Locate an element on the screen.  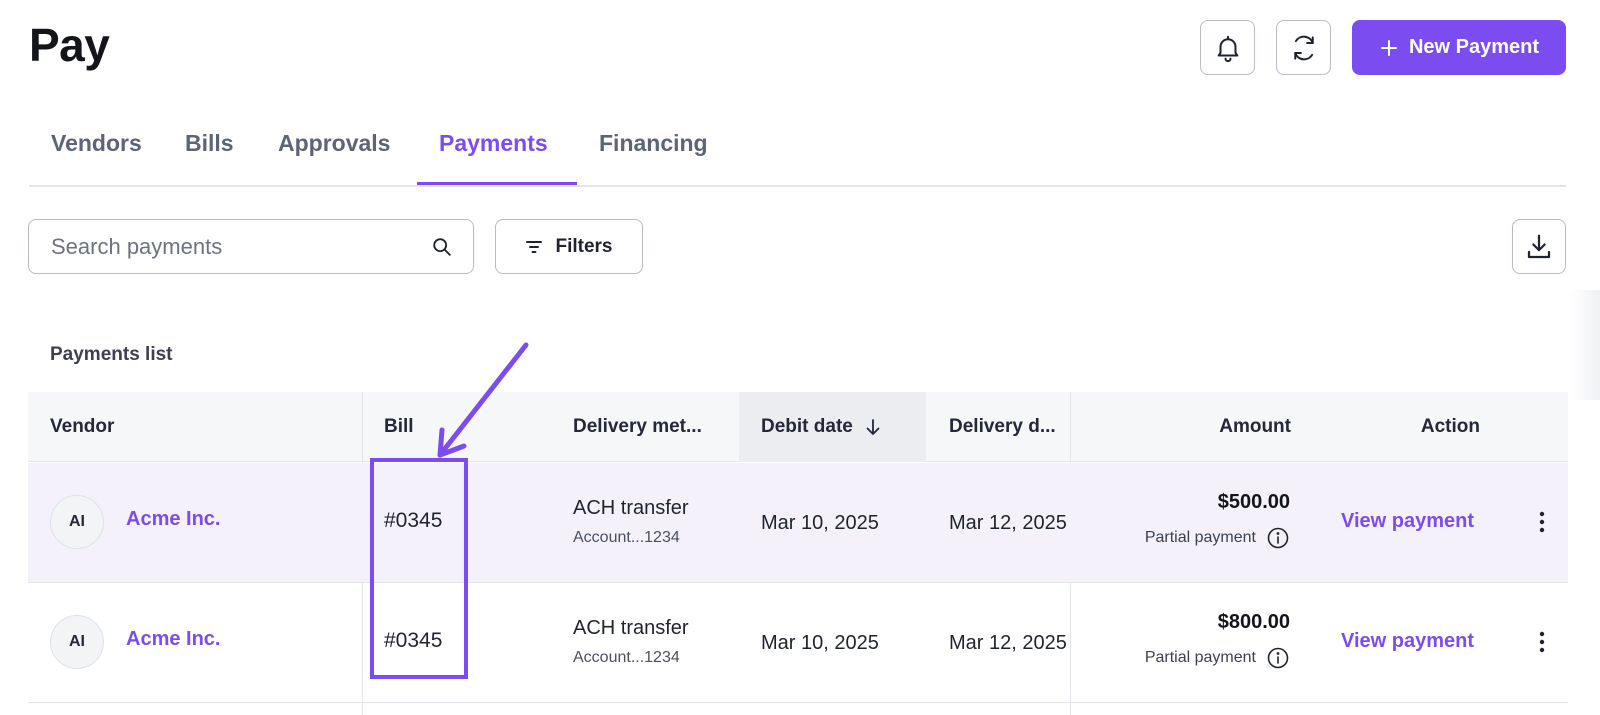
refresh-button is located at coordinates (1303, 47).